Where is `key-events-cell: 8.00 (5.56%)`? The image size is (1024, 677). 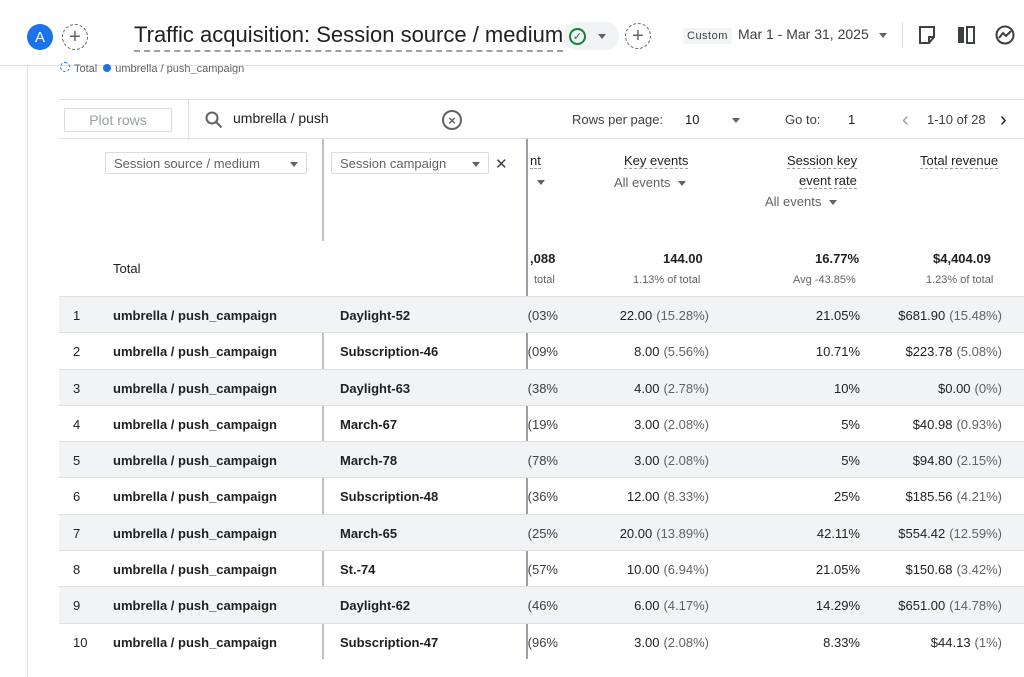 key-events-cell: 8.00 (5.56%) is located at coordinates (671, 352).